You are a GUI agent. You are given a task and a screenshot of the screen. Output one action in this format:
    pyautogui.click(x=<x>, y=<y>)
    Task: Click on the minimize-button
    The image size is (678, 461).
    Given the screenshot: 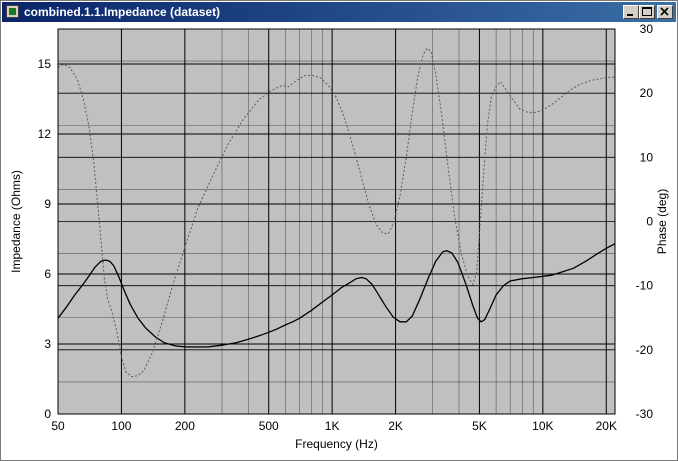 What is the action you would take?
    pyautogui.click(x=631, y=12)
    